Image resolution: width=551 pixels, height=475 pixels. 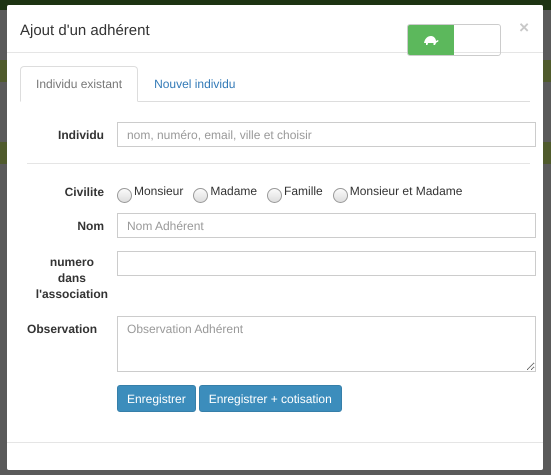 What do you see at coordinates (62, 329) in the screenshot?
I see `field-label: Observation` at bounding box center [62, 329].